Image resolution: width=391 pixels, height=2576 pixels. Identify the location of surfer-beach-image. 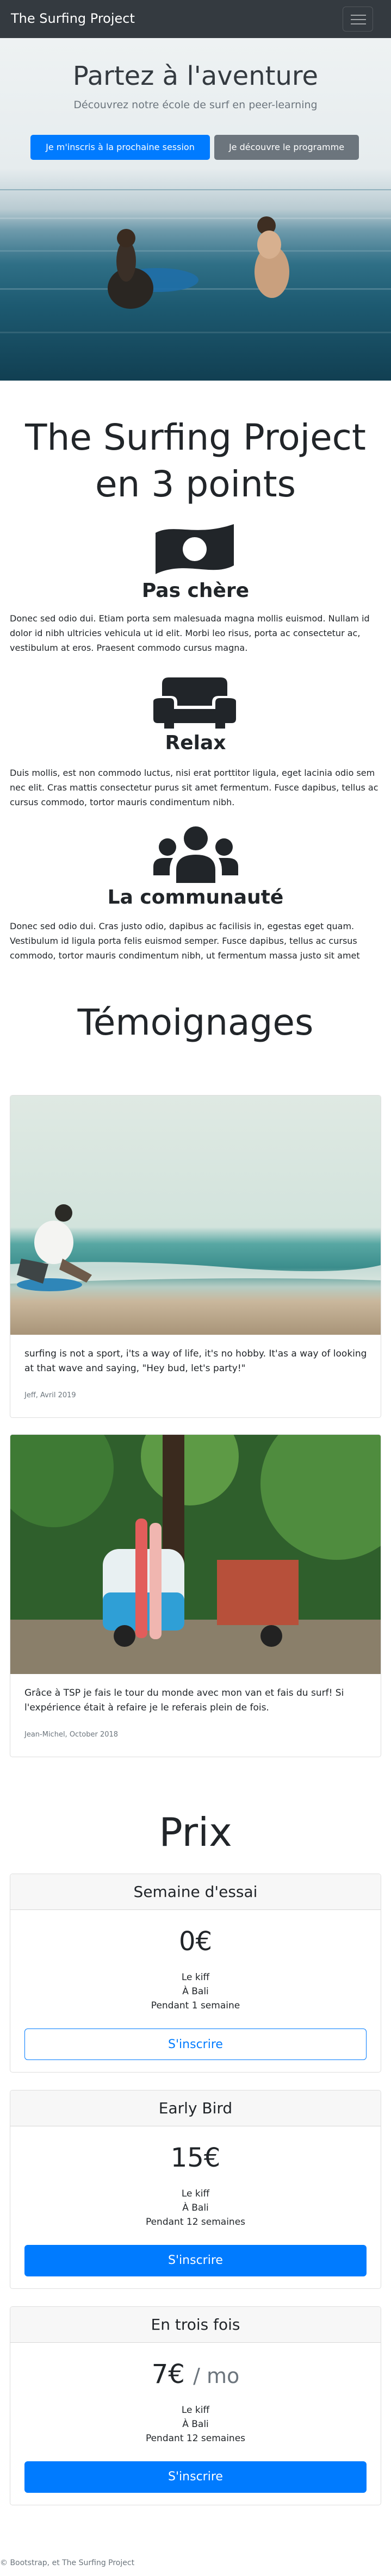
(196, 1215).